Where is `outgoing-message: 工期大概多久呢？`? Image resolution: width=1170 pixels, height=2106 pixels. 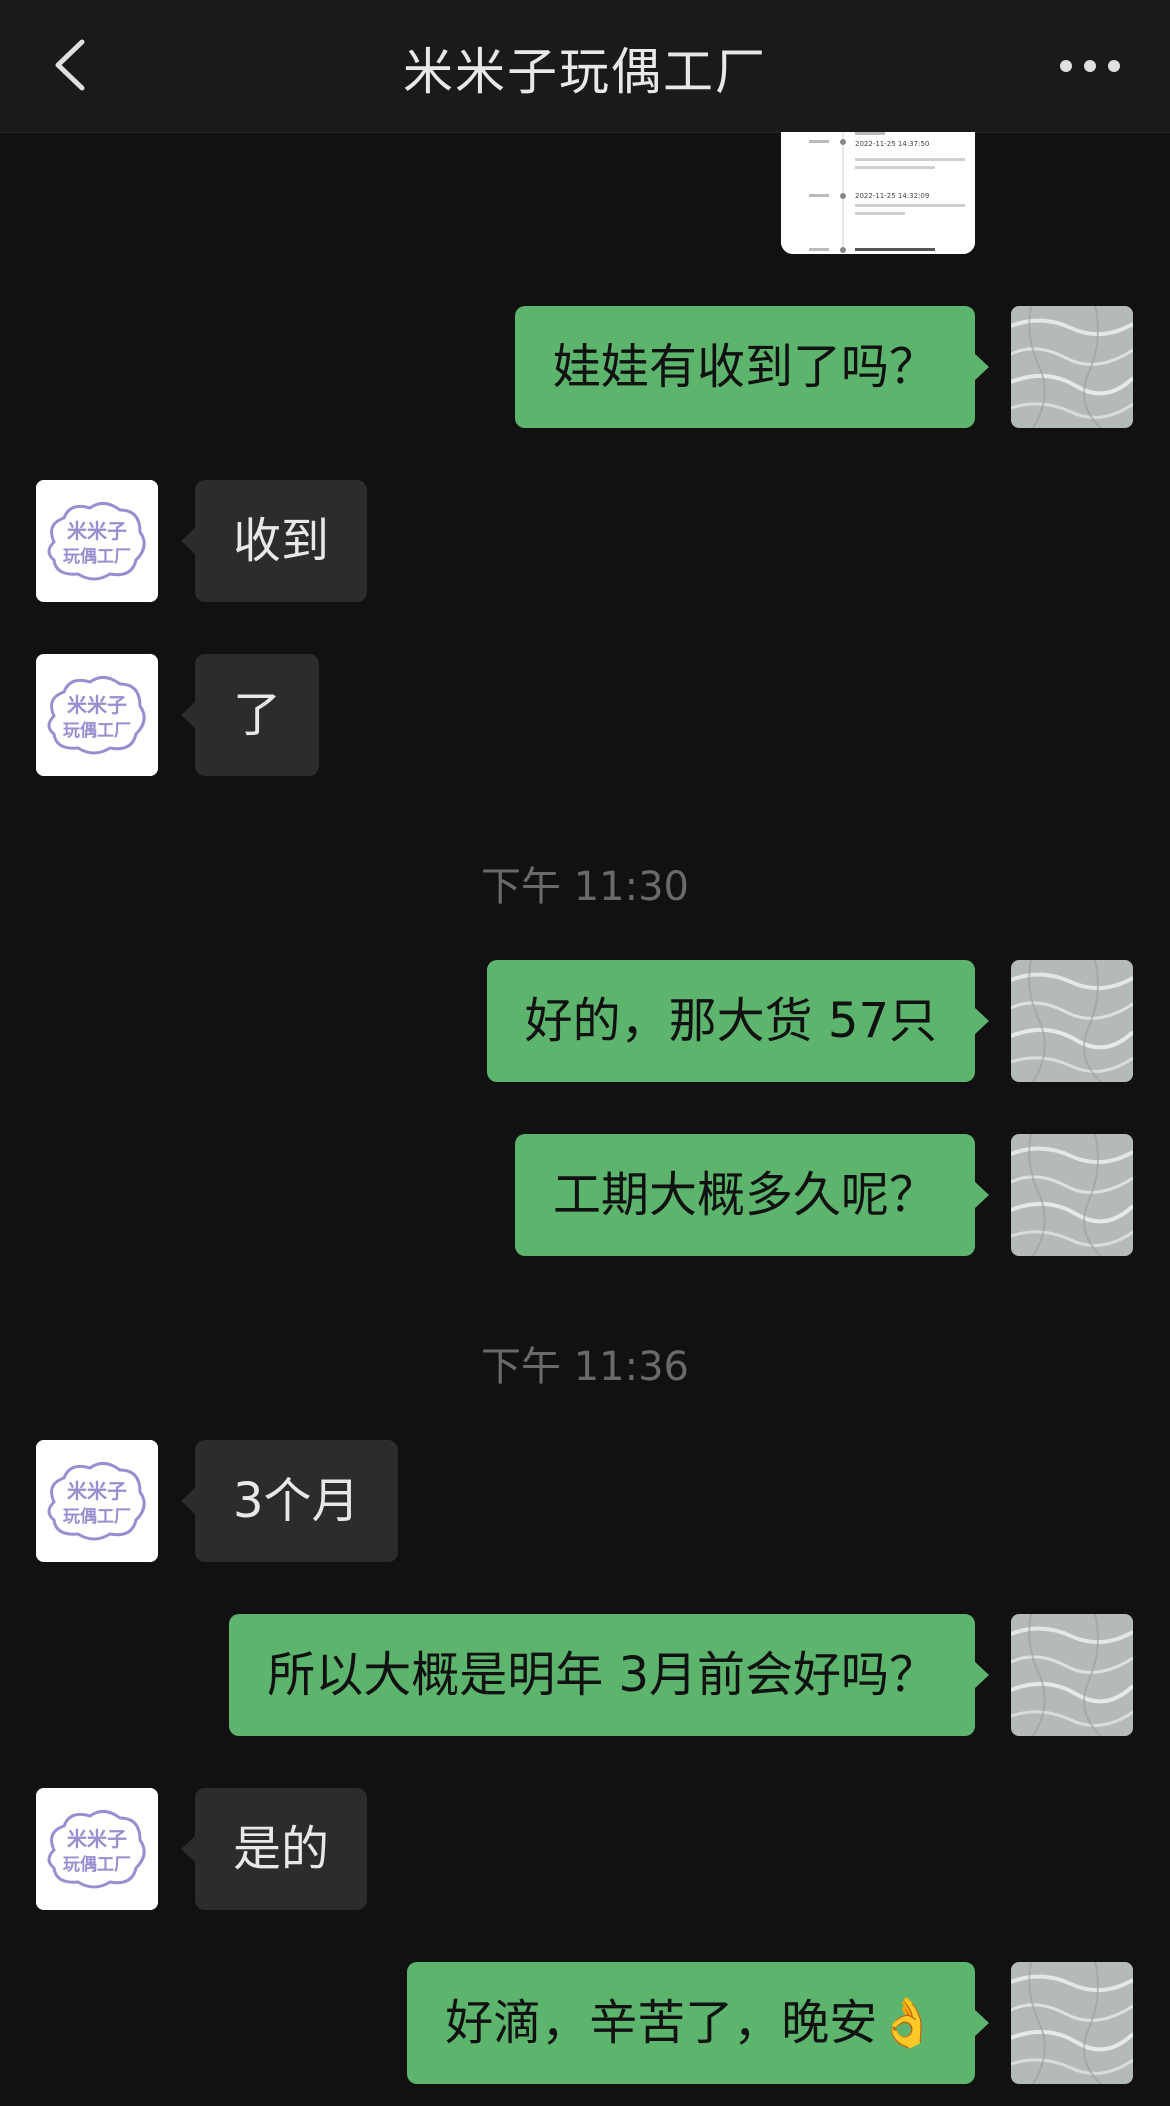
outgoing-message: 工期大概多久呢？ is located at coordinates (752, 1195).